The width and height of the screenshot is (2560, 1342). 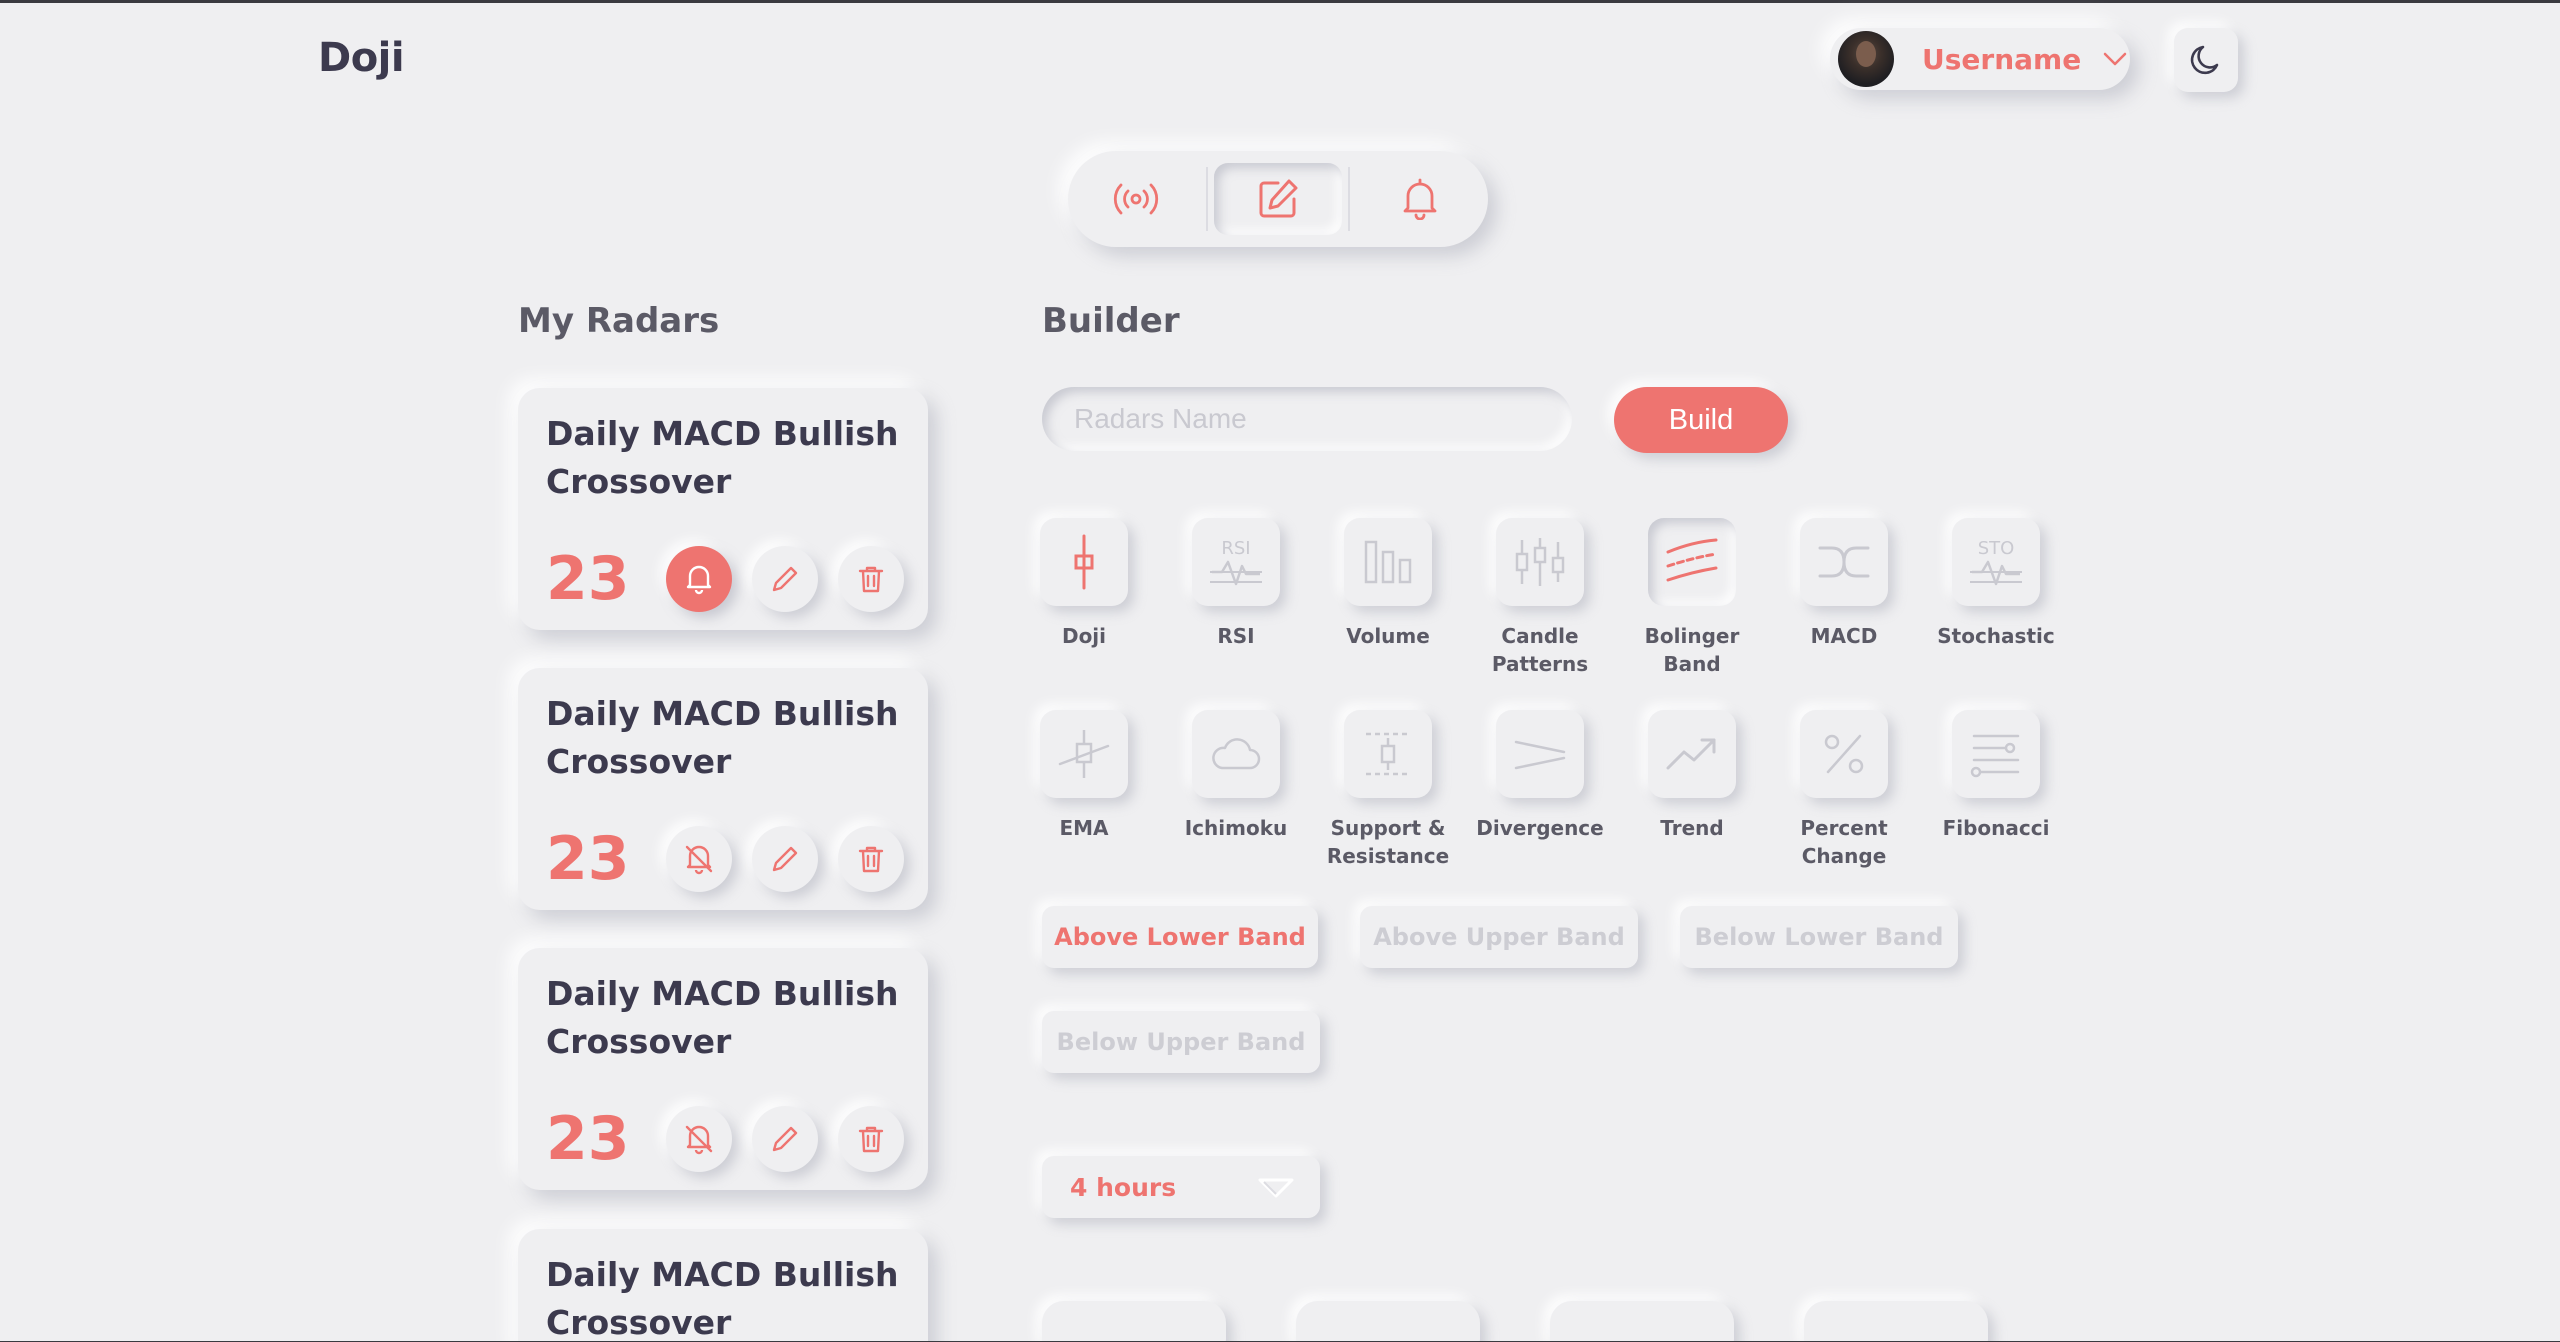 I want to click on tab-builder, so click(x=1278, y=199).